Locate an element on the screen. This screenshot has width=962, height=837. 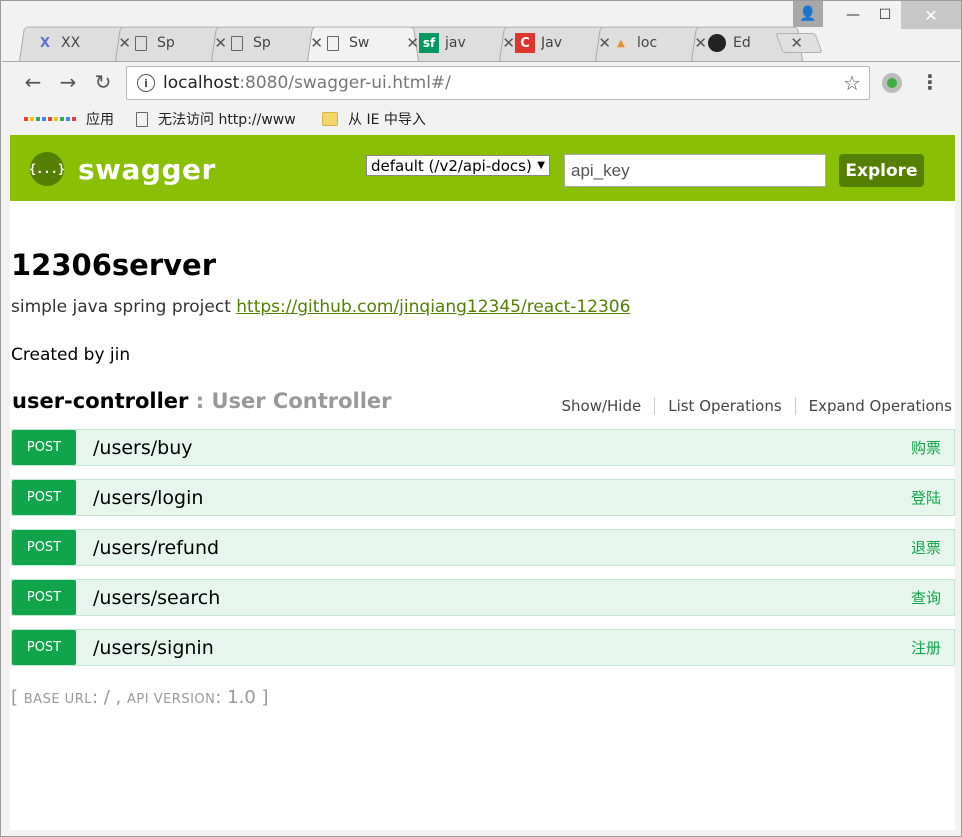
browser-tab: X XX ✕ is located at coordinates (83, 43).